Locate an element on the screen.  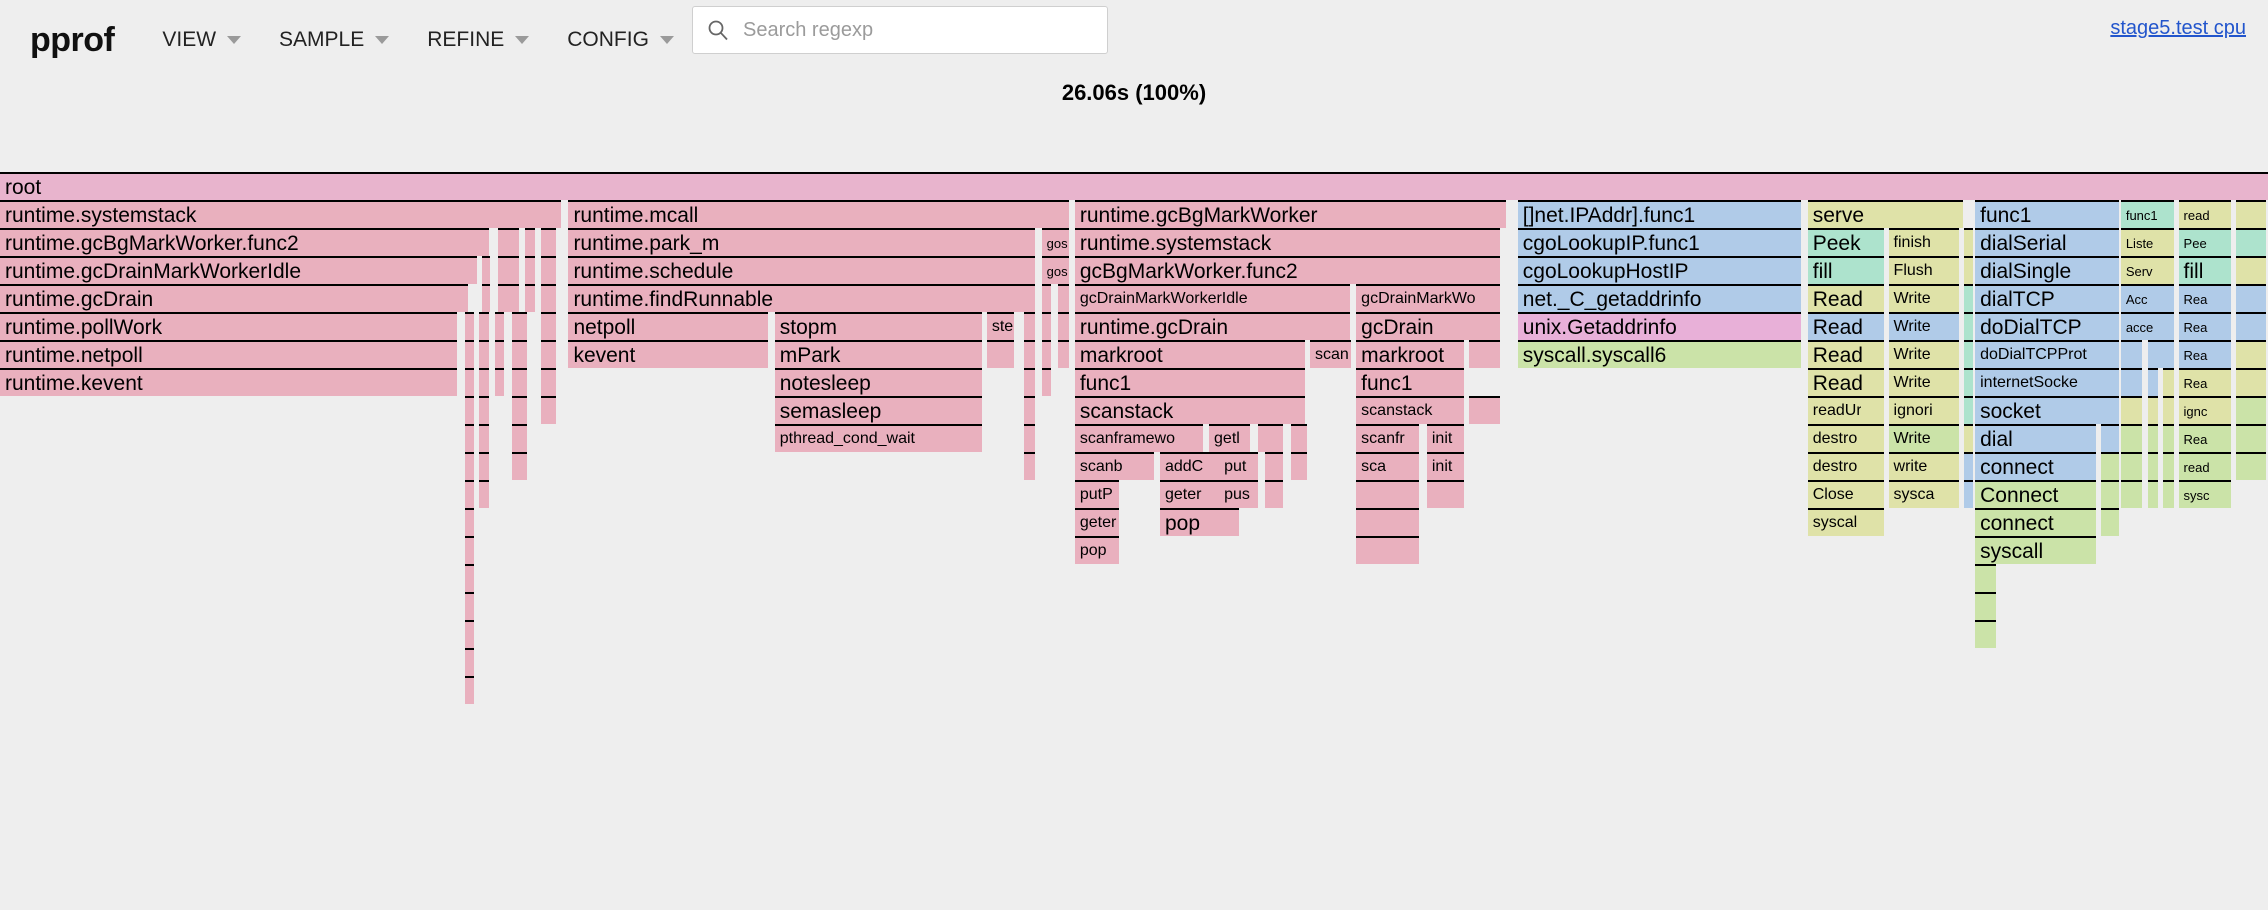
flame-box-gcdrain: gcDrain is located at coordinates (1428, 326).